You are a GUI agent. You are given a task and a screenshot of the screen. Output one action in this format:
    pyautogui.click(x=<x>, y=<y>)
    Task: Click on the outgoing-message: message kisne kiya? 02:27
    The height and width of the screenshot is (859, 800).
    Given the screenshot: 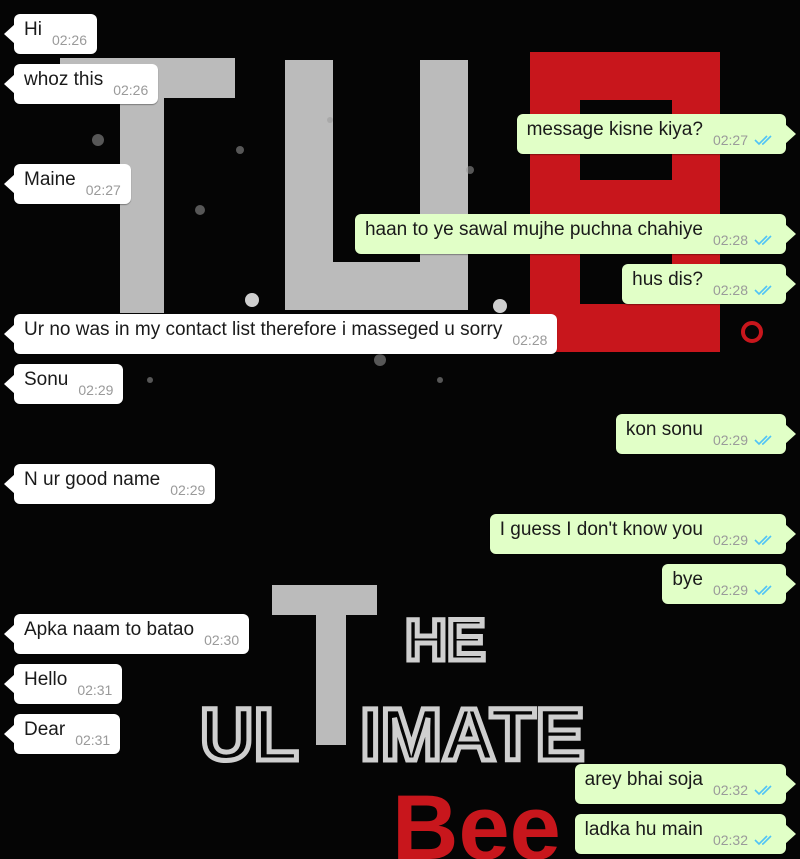 What is the action you would take?
    pyautogui.click(x=656, y=134)
    